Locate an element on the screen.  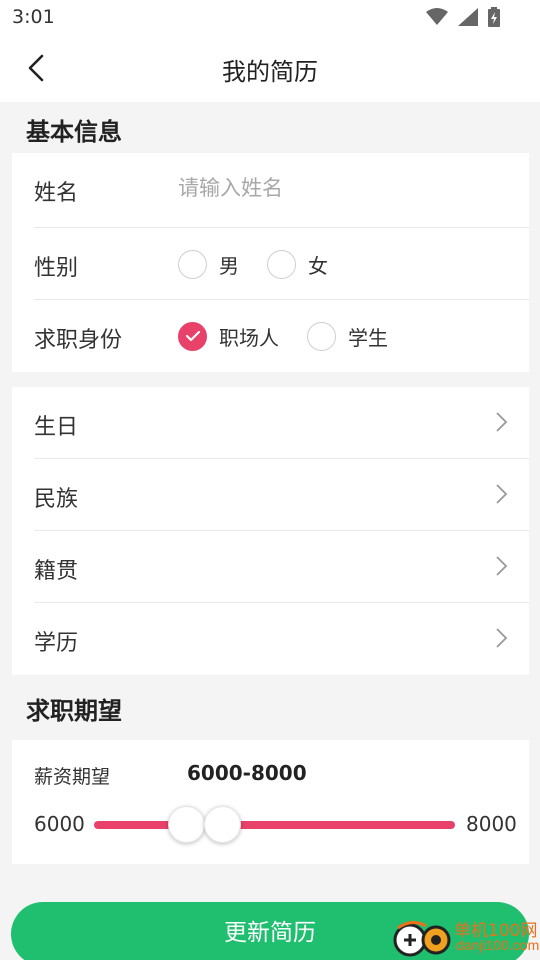
status-bar: 3:01 is located at coordinates (270, 18).